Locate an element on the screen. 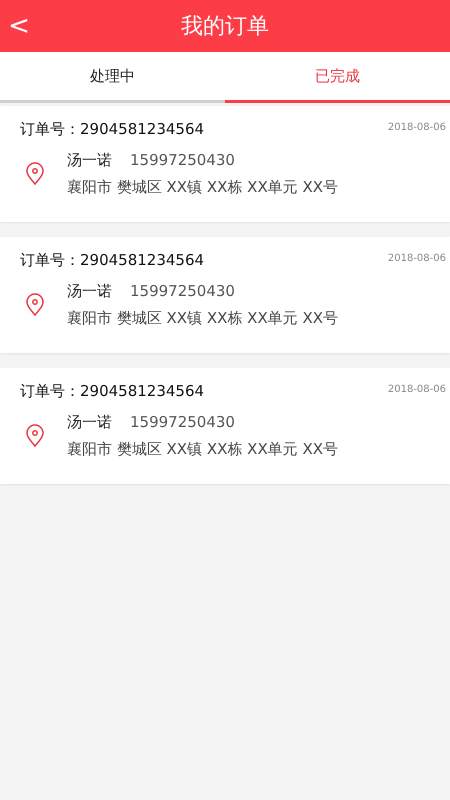  back-button: < is located at coordinates (19, 26).